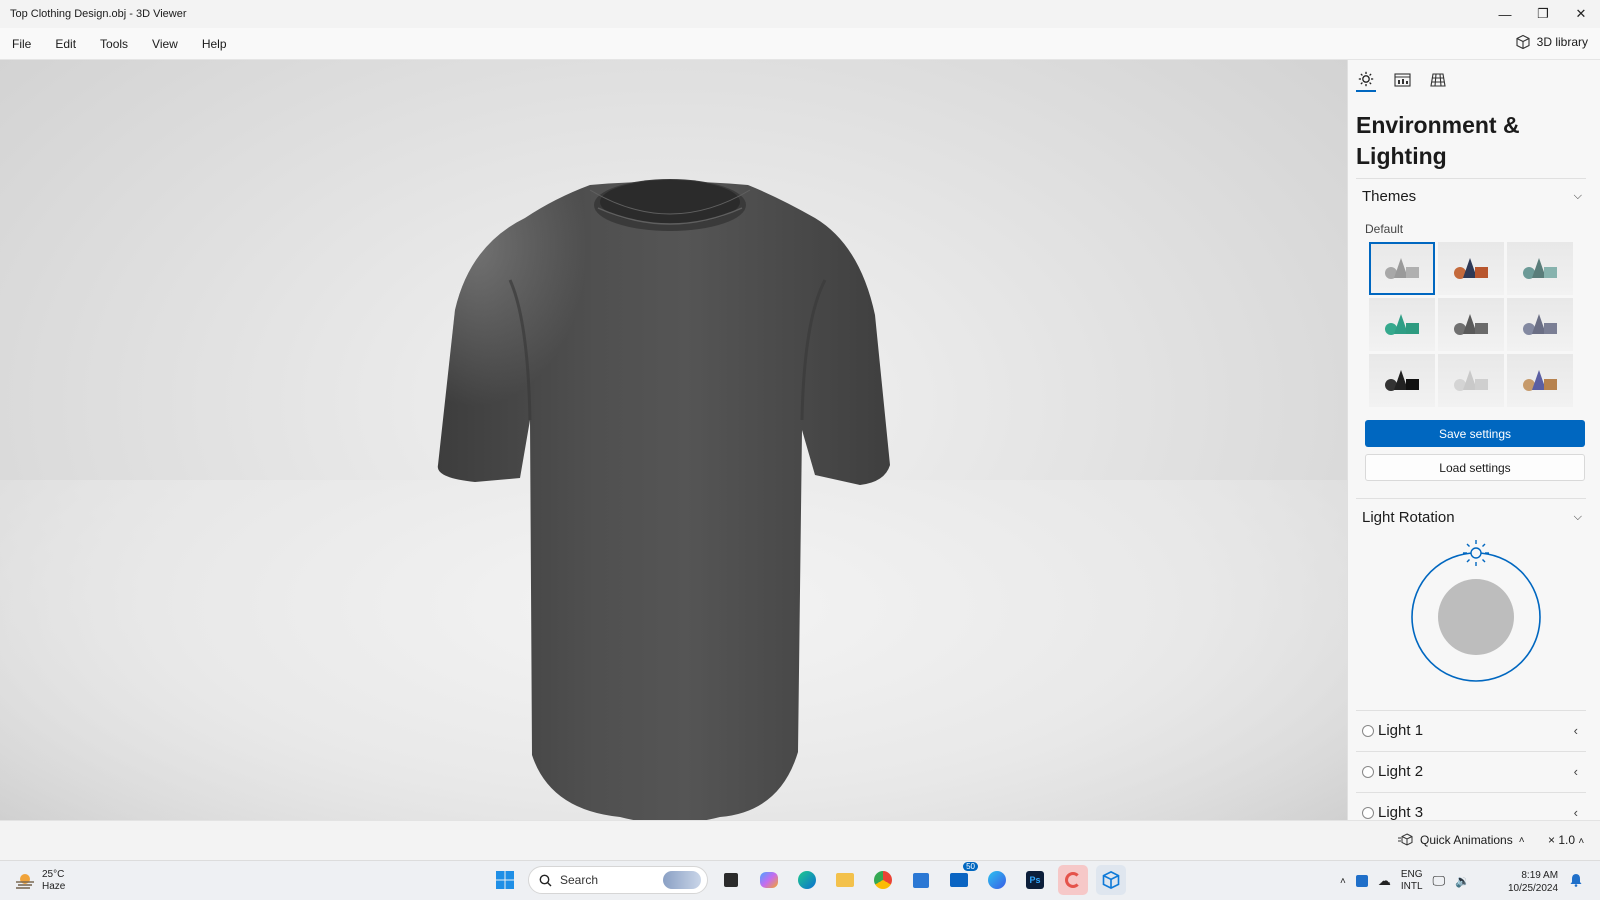 This screenshot has width=1600, height=900. I want to click on tab-stats-shading, so click(1402, 80).